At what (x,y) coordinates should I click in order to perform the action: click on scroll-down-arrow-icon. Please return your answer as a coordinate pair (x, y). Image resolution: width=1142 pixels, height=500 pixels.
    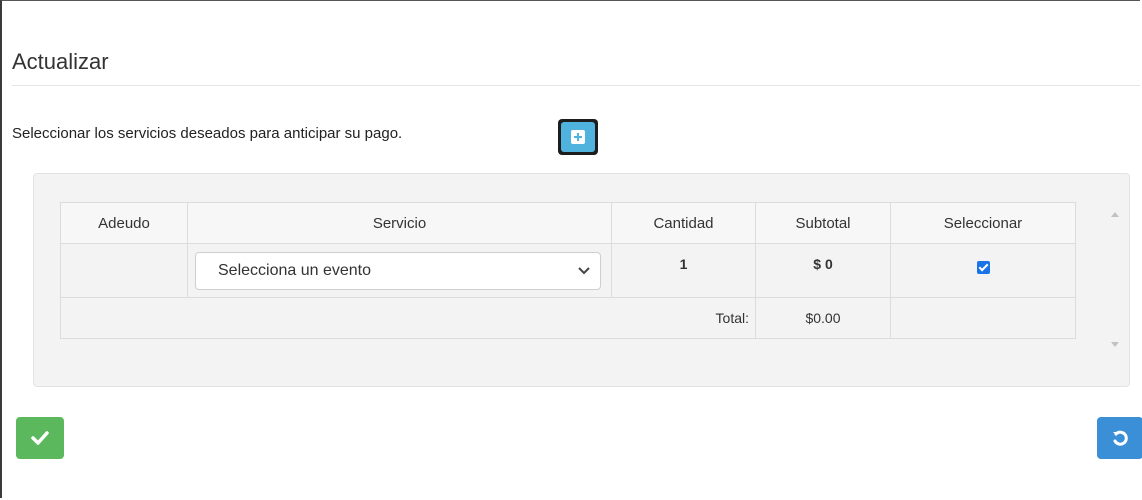
    Looking at the image, I should click on (1115, 344).